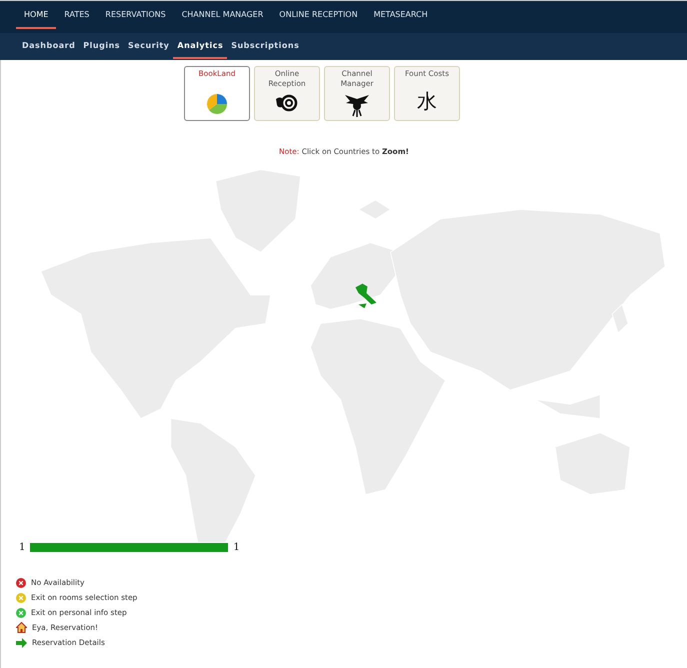 Image resolution: width=687 pixels, height=668 pixels. I want to click on nav-tab: RESERVATIONS, so click(135, 15).